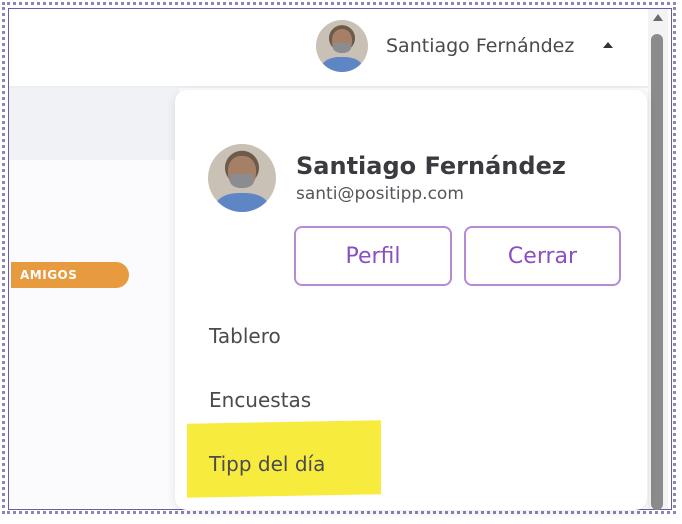  I want to click on menu-item-encuestas: Encuestas, so click(260, 400).